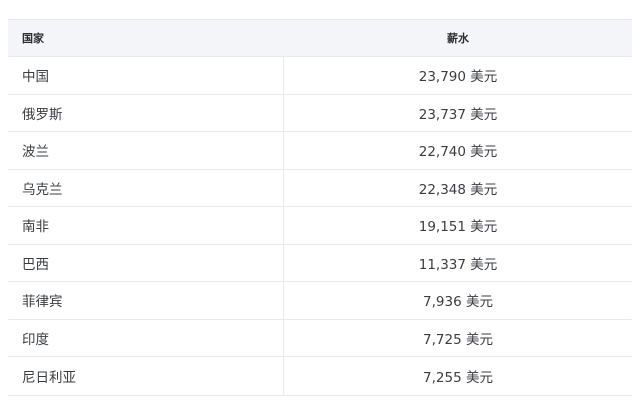  What do you see at coordinates (458, 227) in the screenshot?
I see `salary-cell: 19,151 美元` at bounding box center [458, 227].